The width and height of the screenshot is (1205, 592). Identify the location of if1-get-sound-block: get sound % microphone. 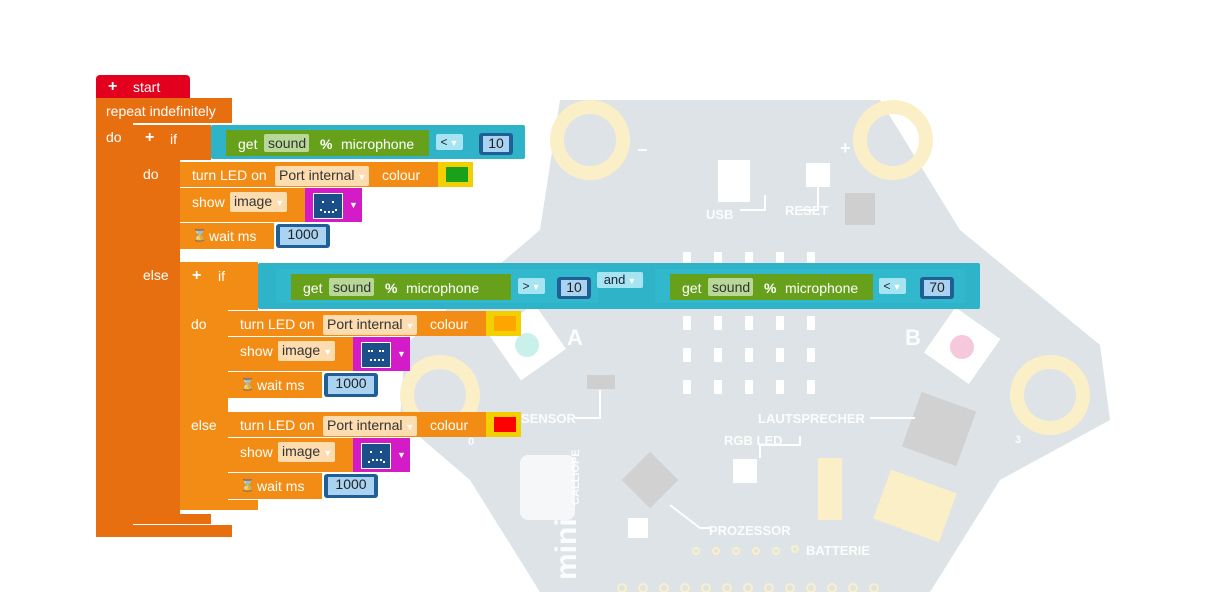
(327, 143).